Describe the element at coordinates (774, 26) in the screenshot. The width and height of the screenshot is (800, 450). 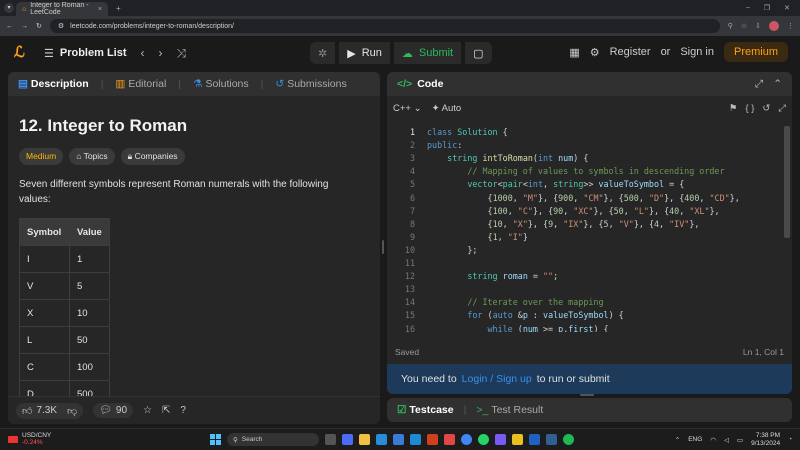
I see `profile-avatar` at that location.